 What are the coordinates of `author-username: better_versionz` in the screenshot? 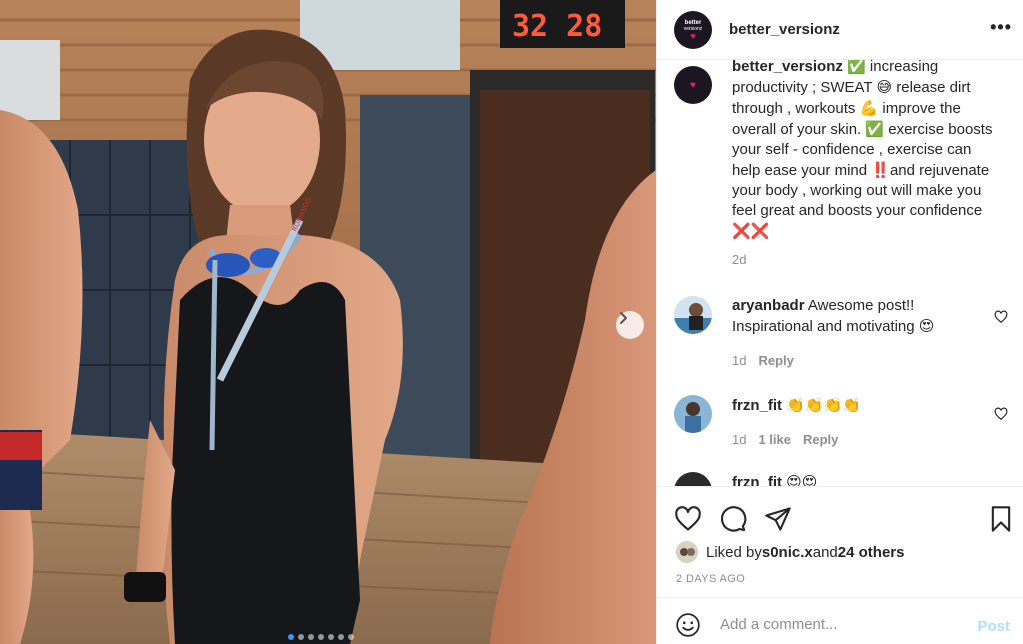 It's located at (784, 29).